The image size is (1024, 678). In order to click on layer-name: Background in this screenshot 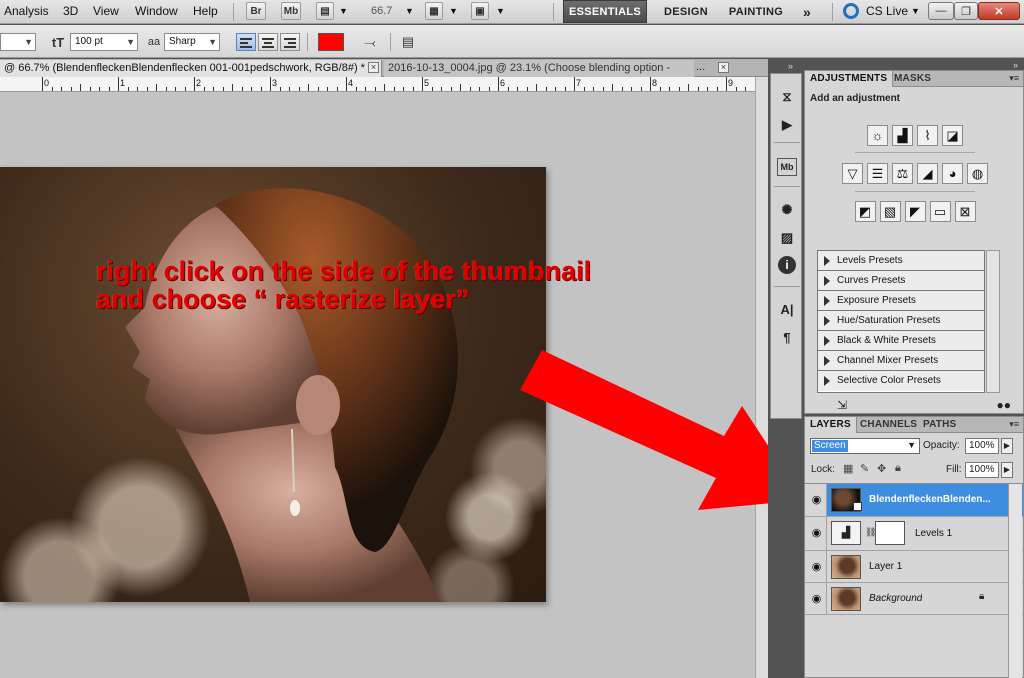, I will do `click(895, 598)`.